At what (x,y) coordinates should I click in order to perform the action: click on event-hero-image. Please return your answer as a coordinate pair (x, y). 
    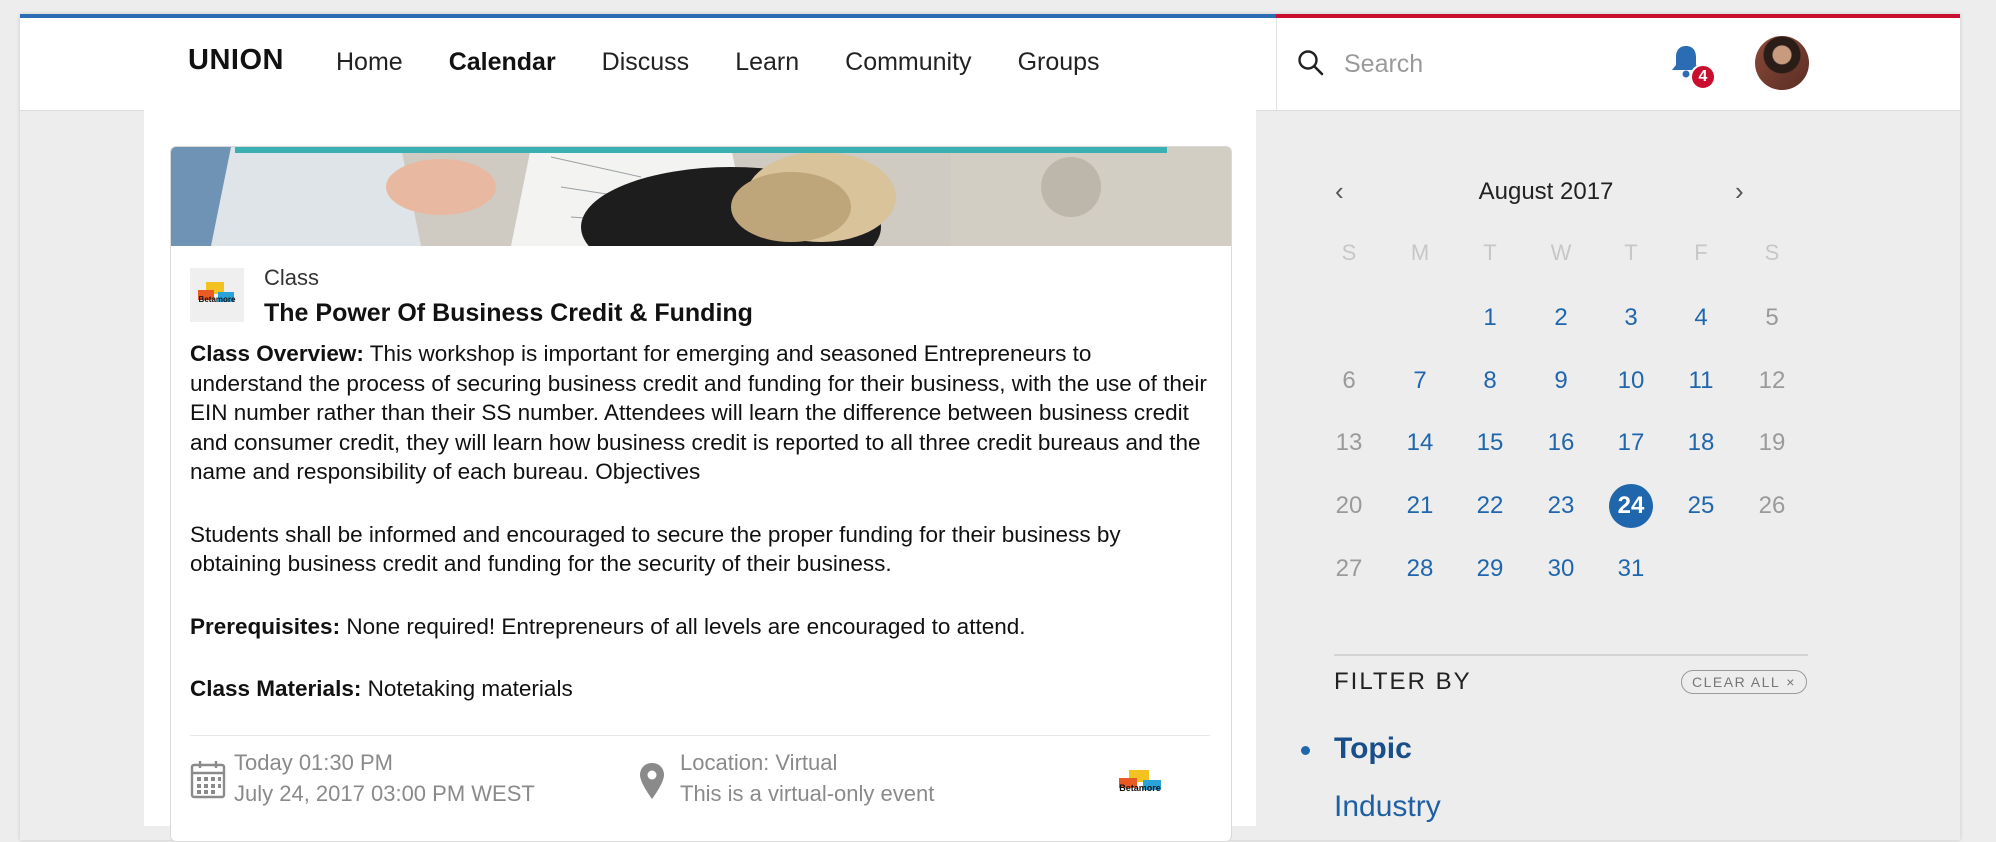
    Looking at the image, I should click on (701, 196).